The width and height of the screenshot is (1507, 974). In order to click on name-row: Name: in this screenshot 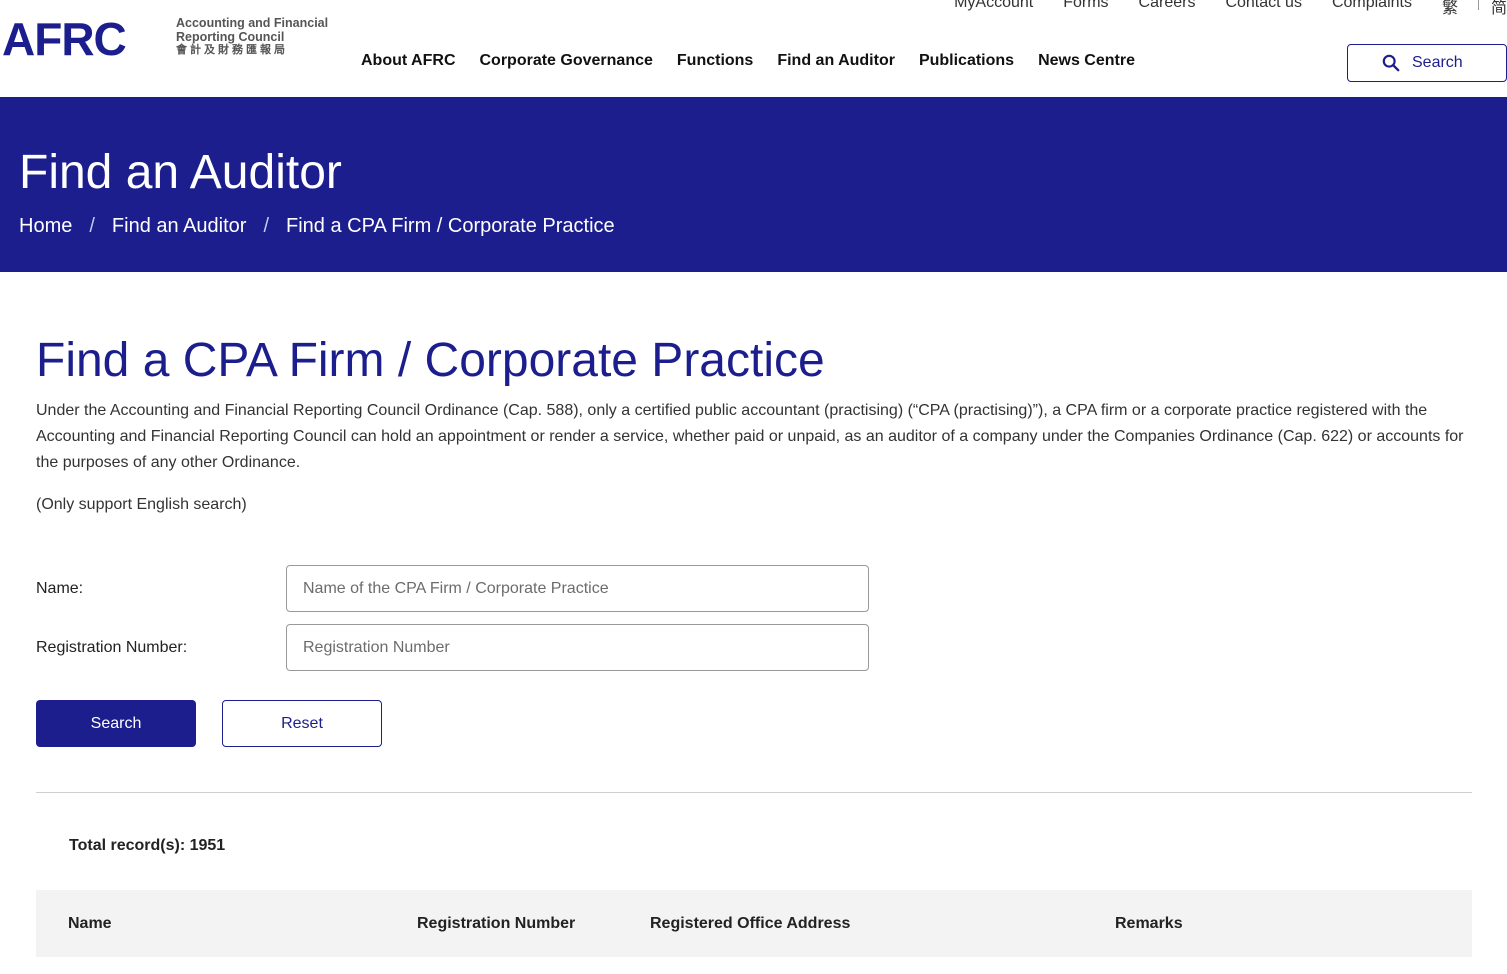, I will do `click(452, 588)`.